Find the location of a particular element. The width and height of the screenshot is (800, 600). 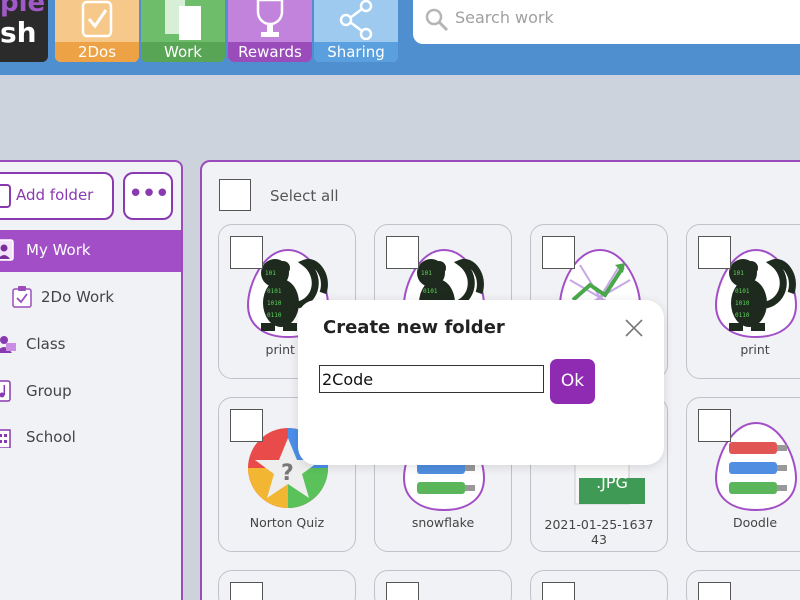

sidebar-item-label: Class is located at coordinates (46, 344).